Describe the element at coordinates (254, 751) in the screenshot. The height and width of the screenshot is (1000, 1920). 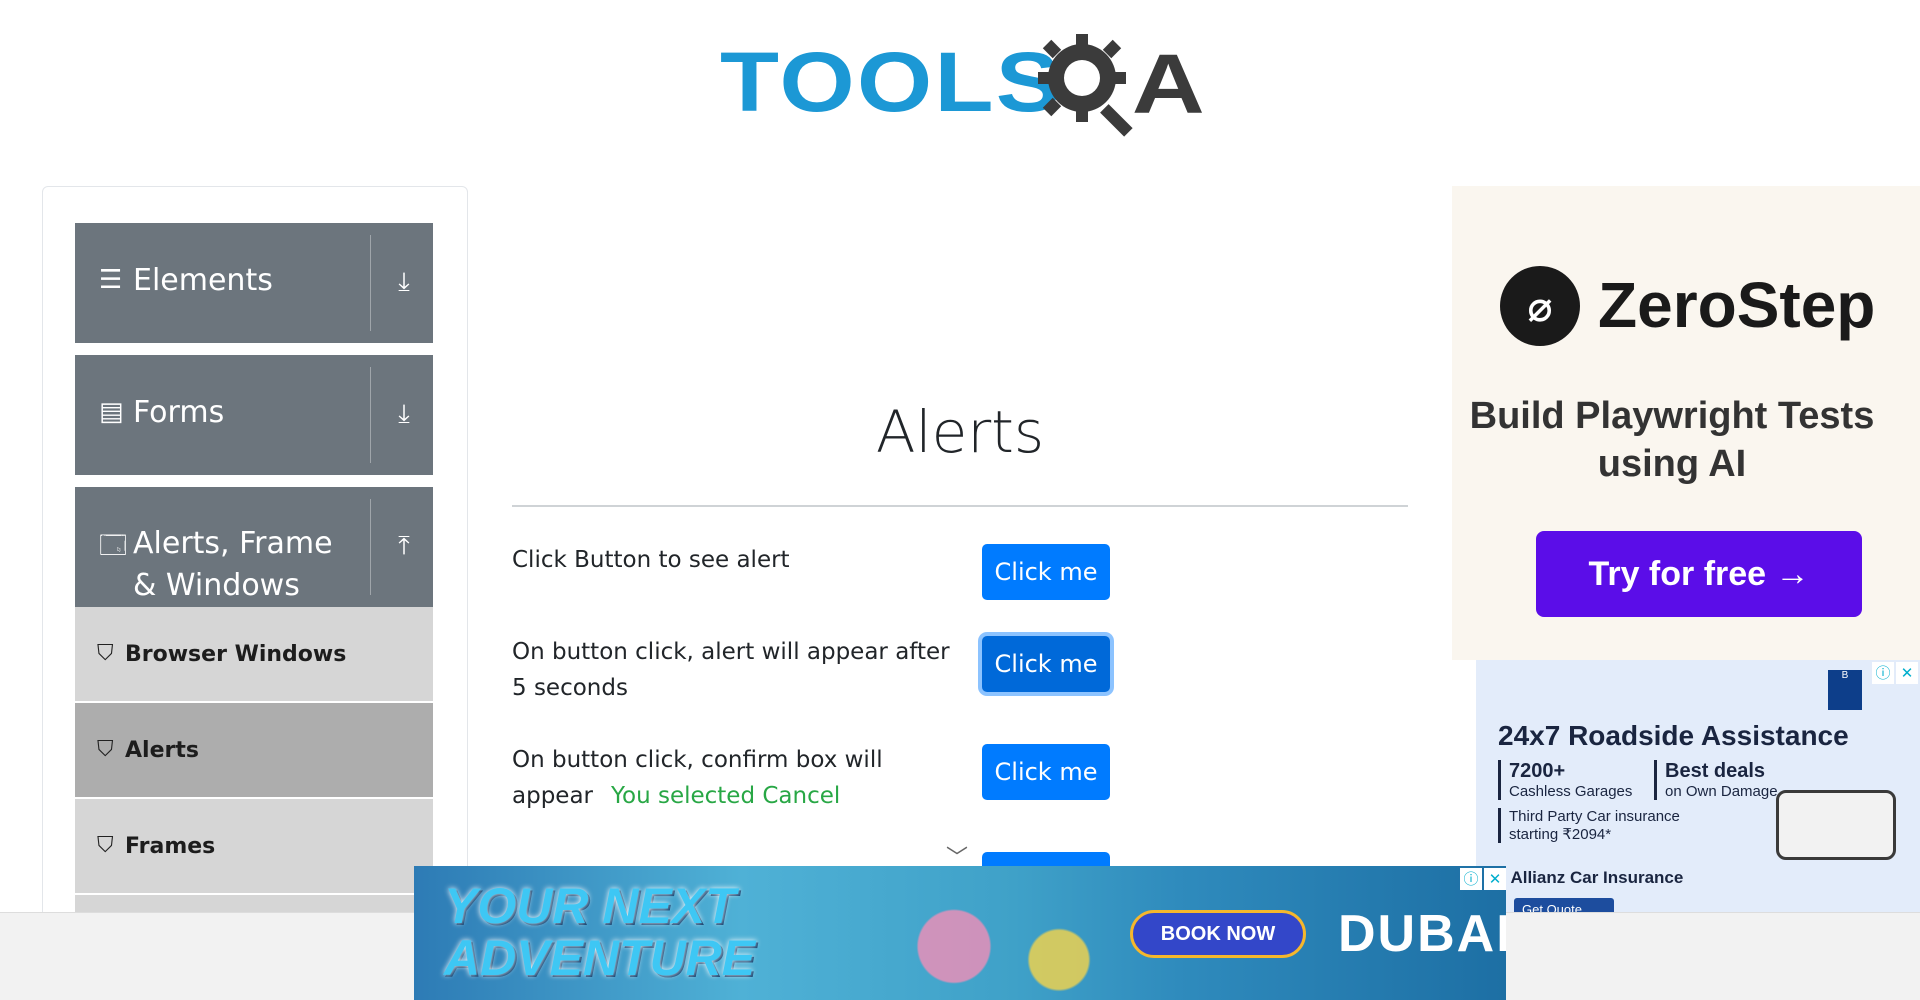
I see `sidebar-item-alerts: ⛉ Alerts` at that location.